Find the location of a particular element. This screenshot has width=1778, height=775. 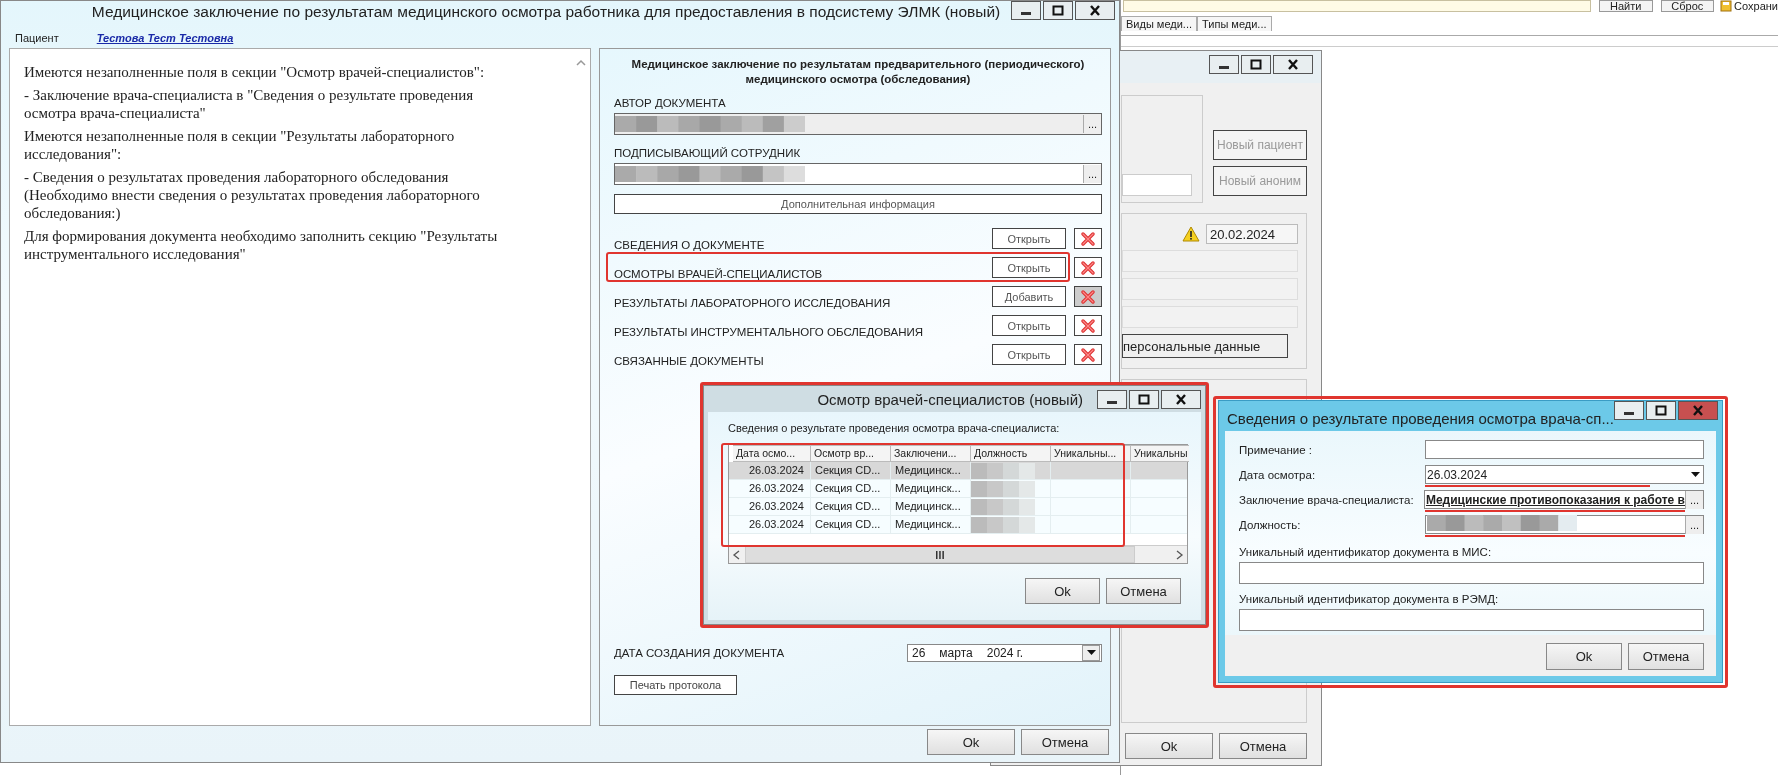

scroll-up-icon is located at coordinates (581, 62).